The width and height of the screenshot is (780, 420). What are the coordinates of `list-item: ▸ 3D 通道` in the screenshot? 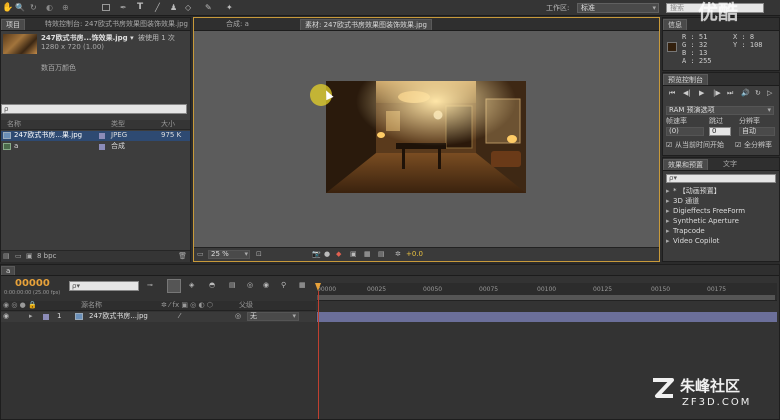 It's located at (721, 202).